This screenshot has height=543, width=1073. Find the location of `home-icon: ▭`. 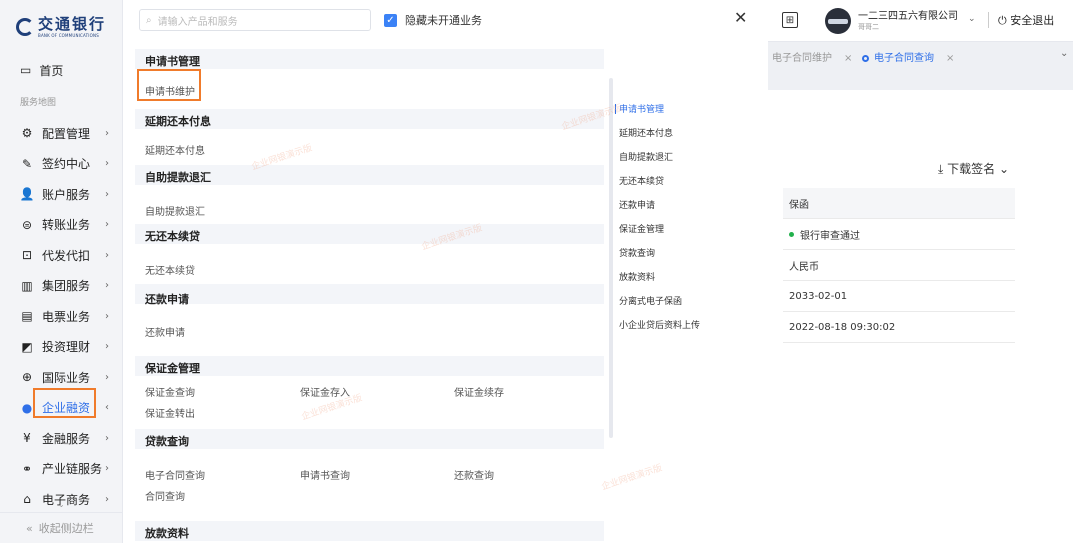

home-icon: ▭ is located at coordinates (26, 70).